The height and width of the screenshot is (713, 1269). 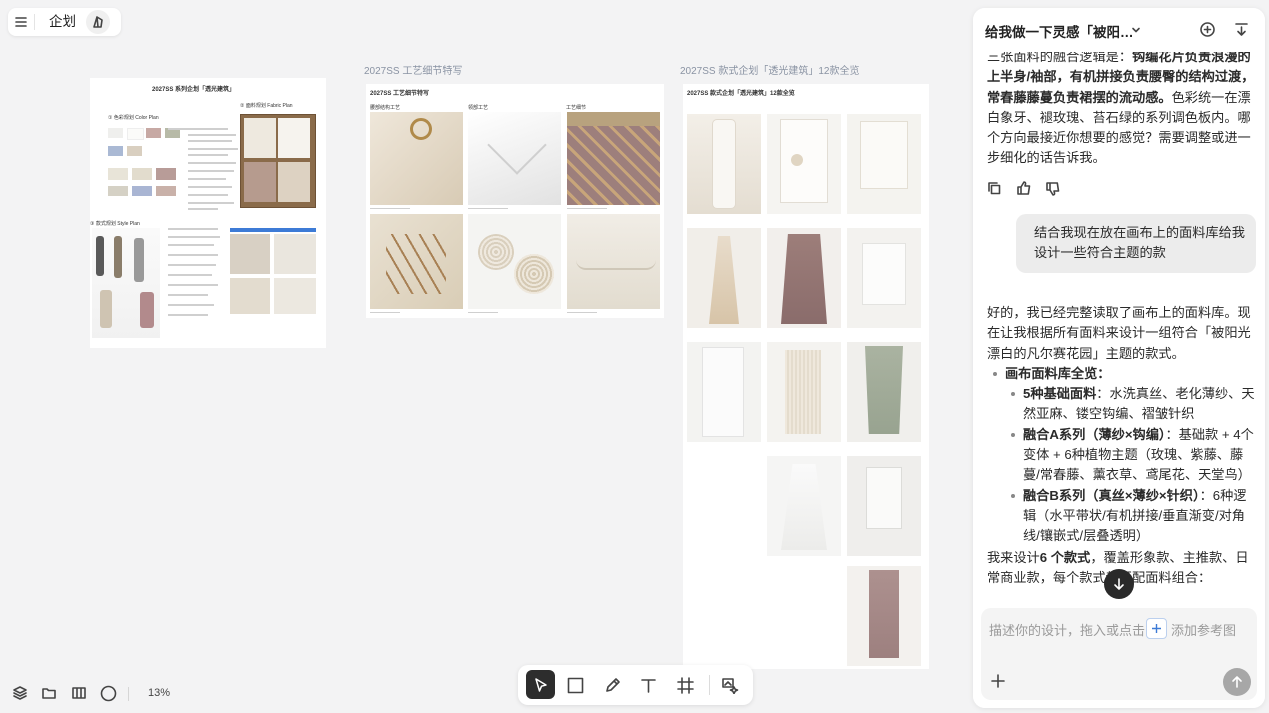 I want to click on scroll-to-bottom-button, so click(x=1119, y=584).